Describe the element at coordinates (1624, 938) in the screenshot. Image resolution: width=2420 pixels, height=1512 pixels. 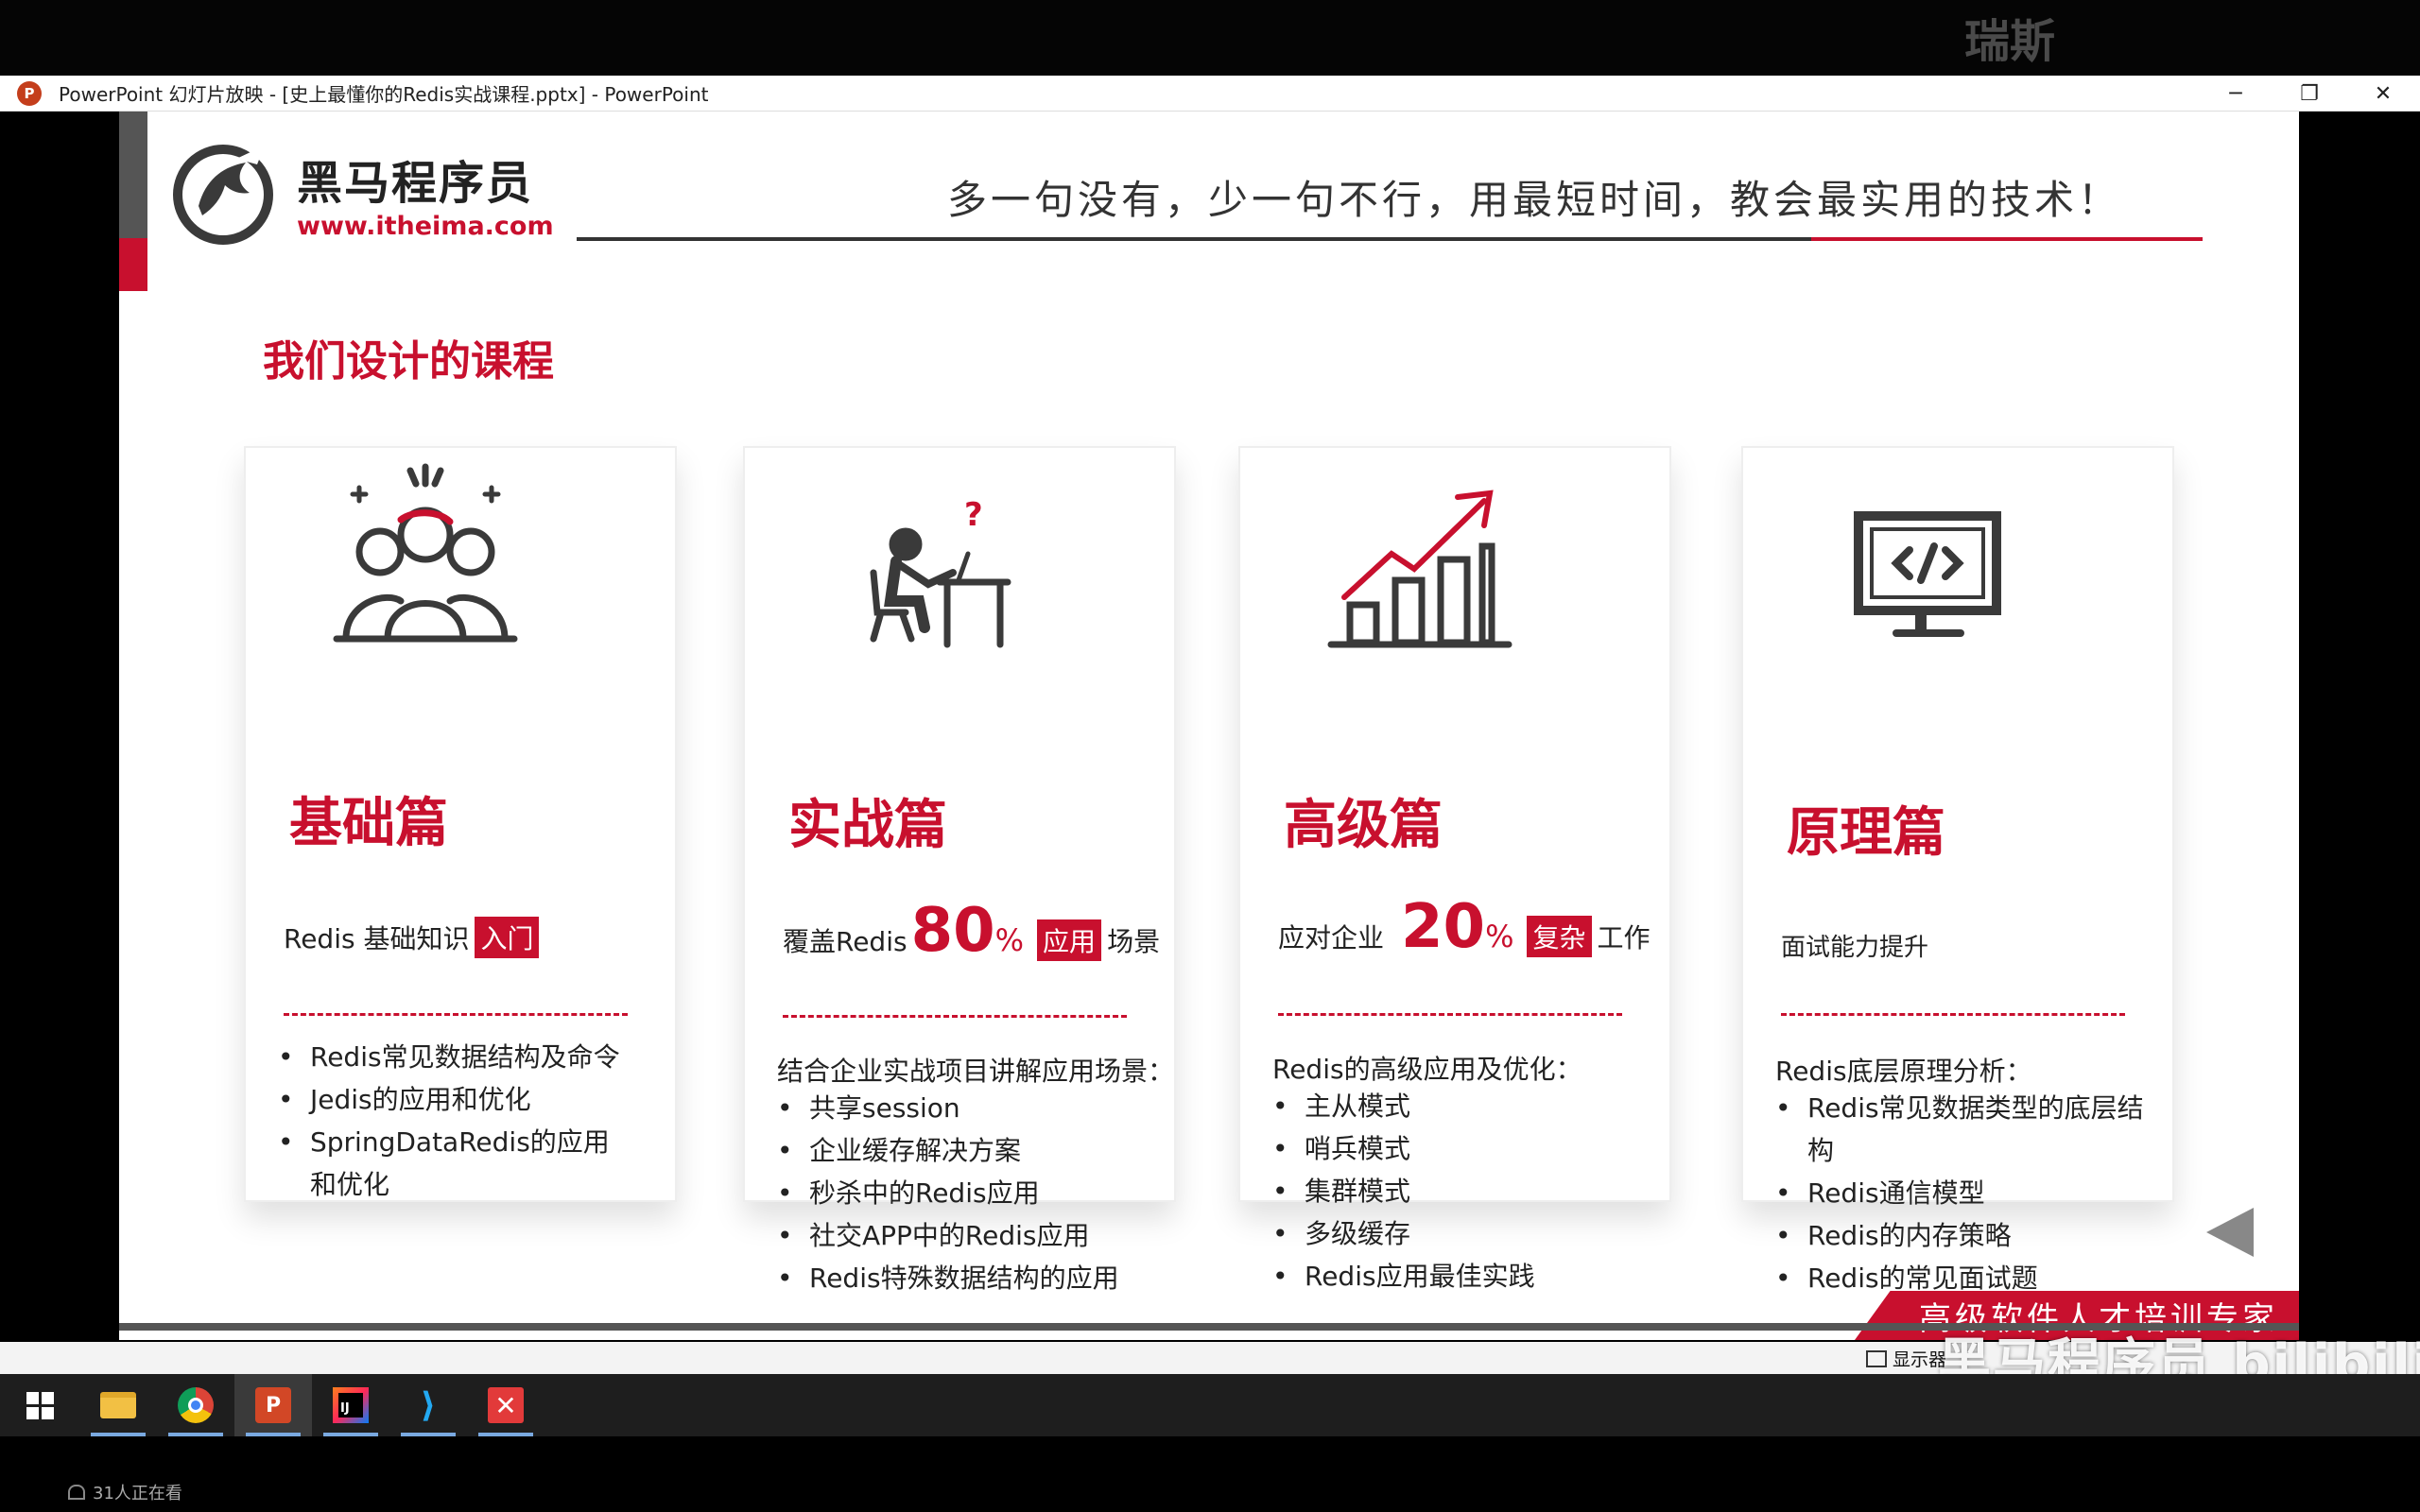
I see `subtitle-suffix: 工作` at that location.